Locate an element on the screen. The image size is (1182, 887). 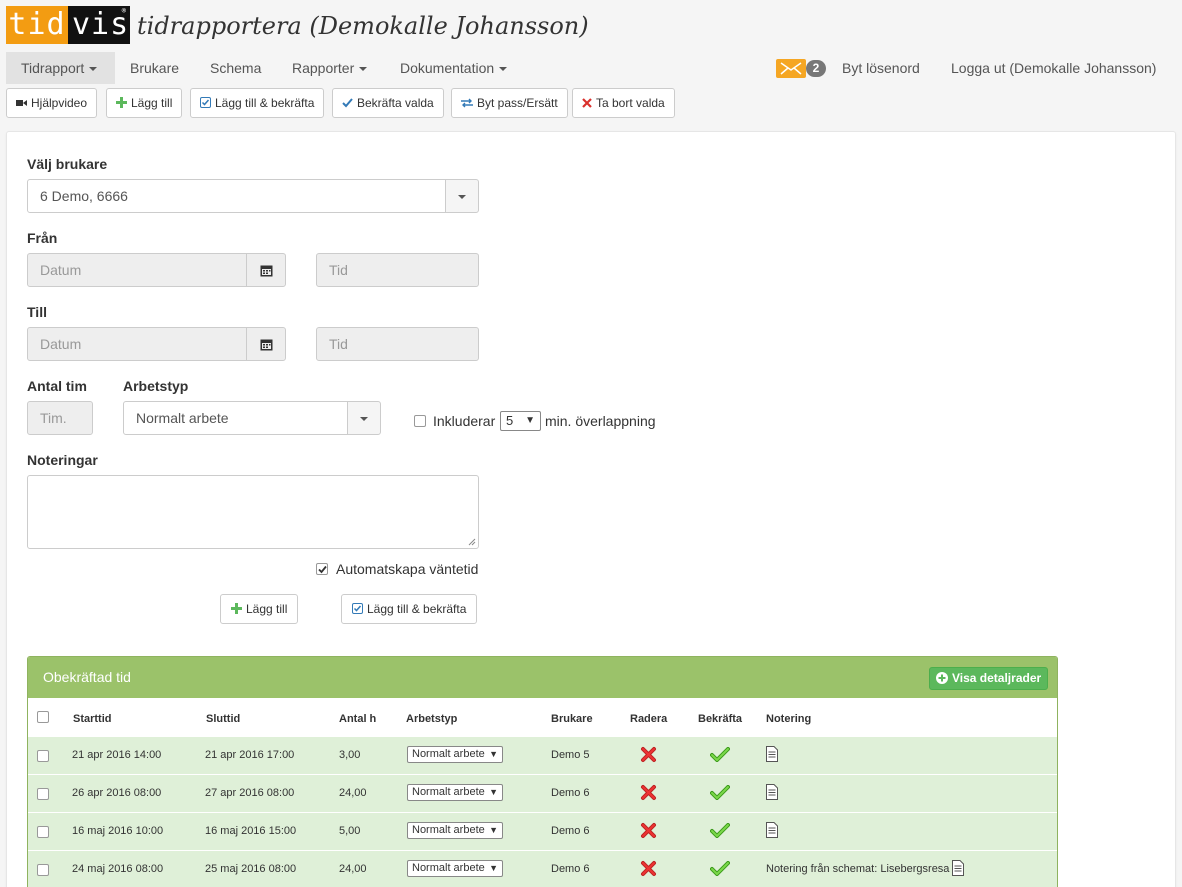
add-label: Lägg till is located at coordinates (152, 103).